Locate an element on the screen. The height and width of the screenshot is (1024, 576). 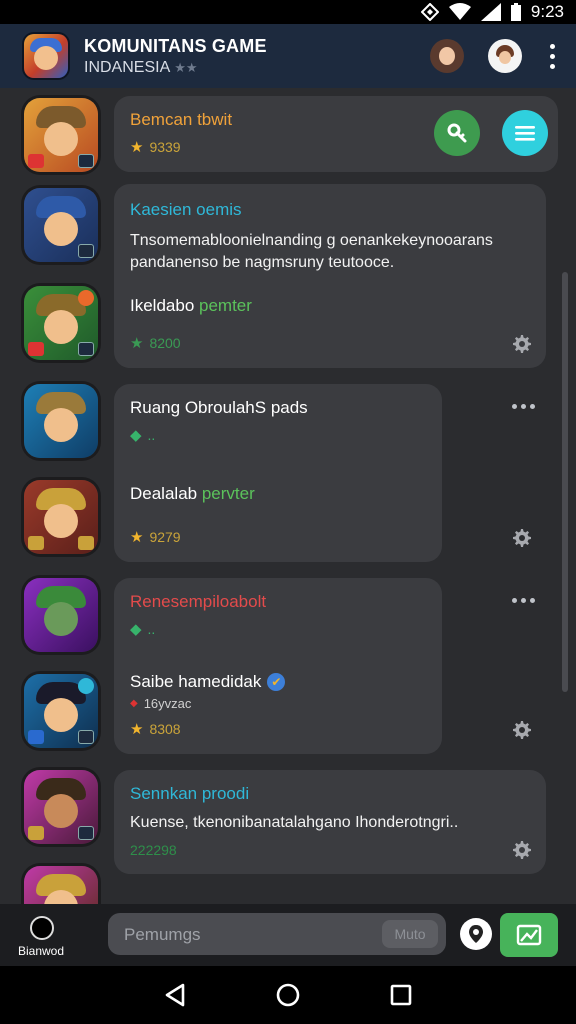
battery-icon is located at coordinates (515, 12).